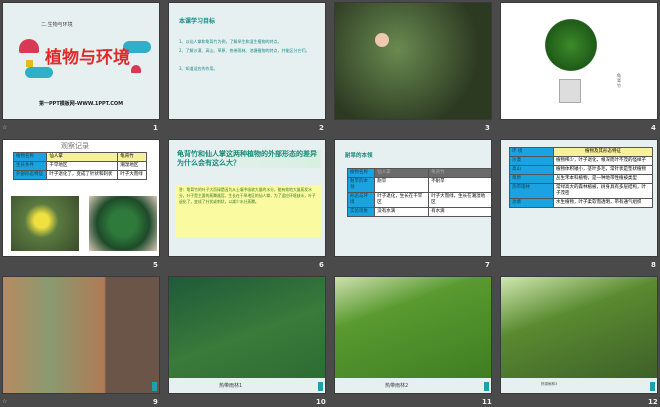  I want to click on cell: 不耐旱, so click(459, 185).